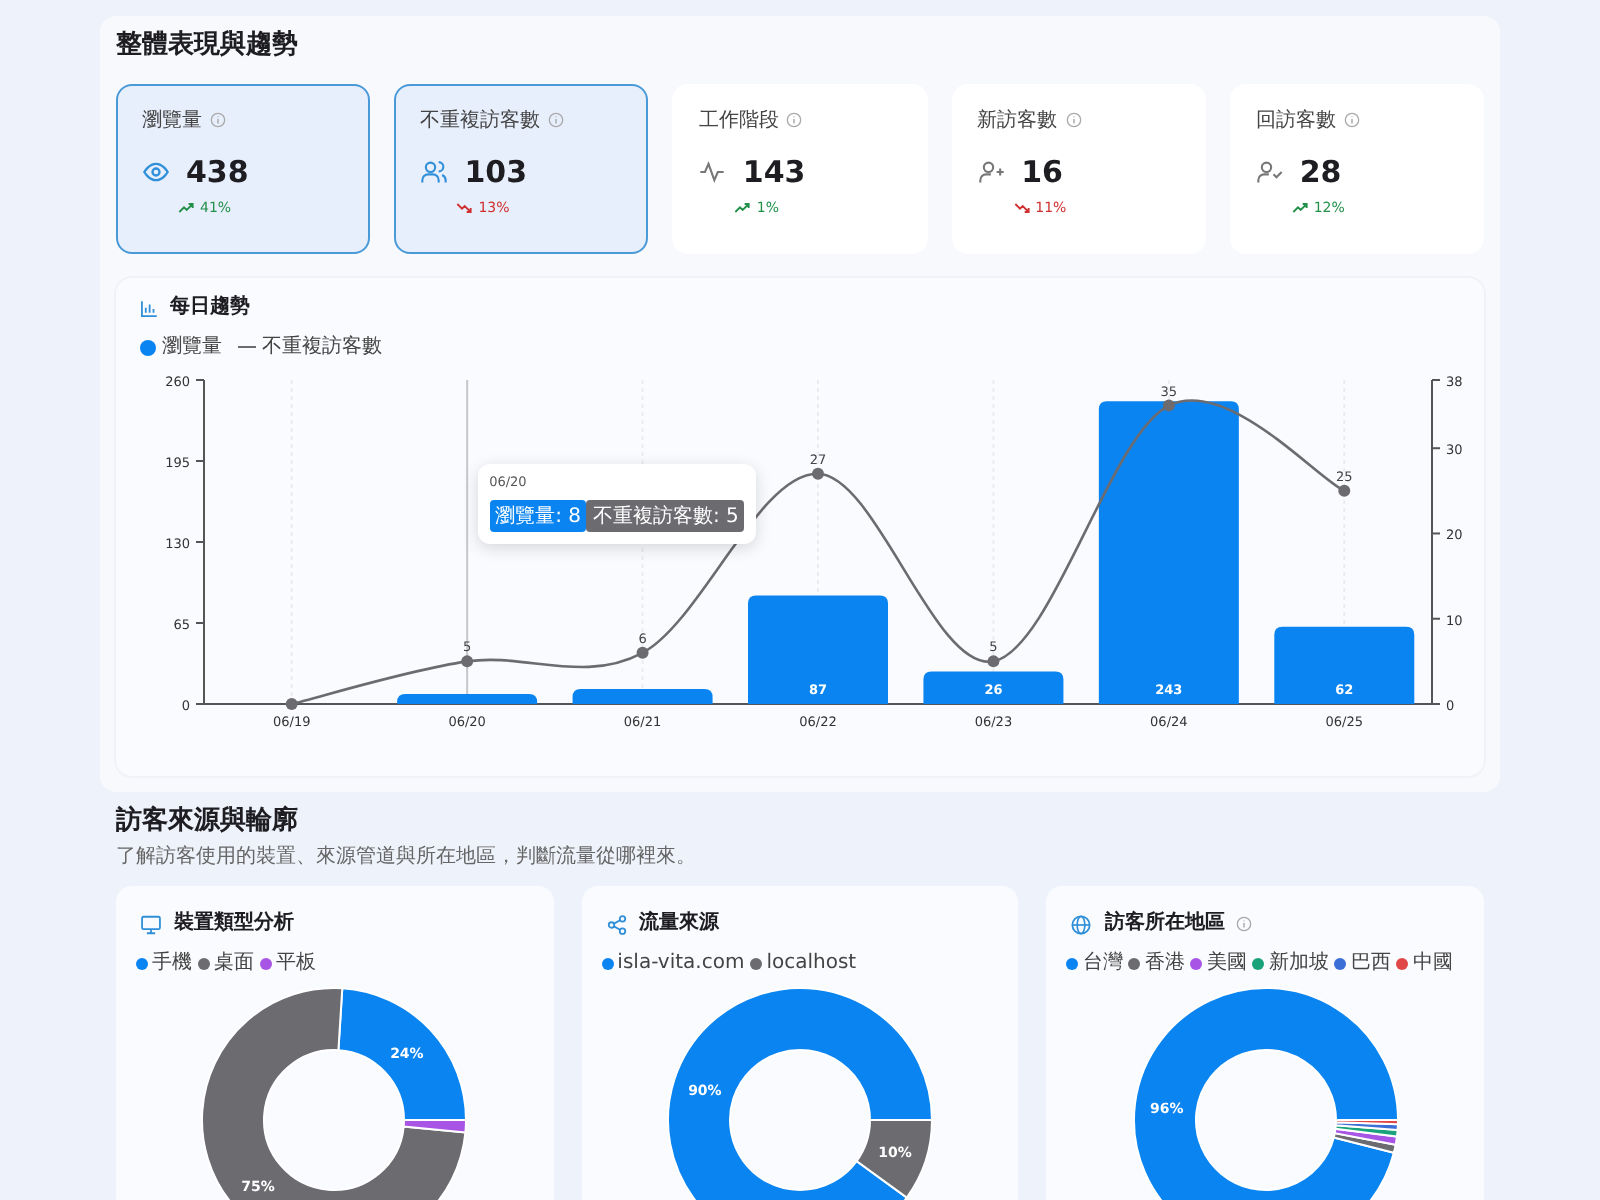 The width and height of the screenshot is (1600, 1200). What do you see at coordinates (811, 963) in the screenshot?
I see `legend-label: localhost` at bounding box center [811, 963].